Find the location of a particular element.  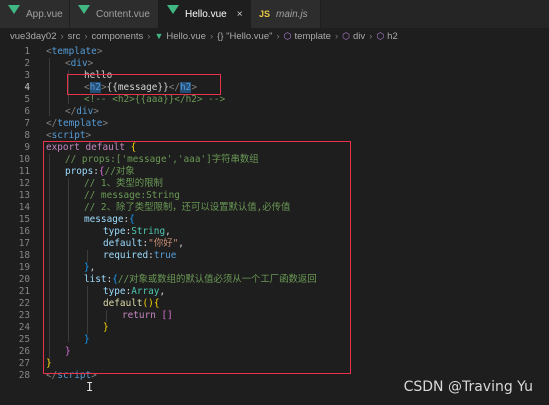

highlight-box-h2 is located at coordinates (144, 84).